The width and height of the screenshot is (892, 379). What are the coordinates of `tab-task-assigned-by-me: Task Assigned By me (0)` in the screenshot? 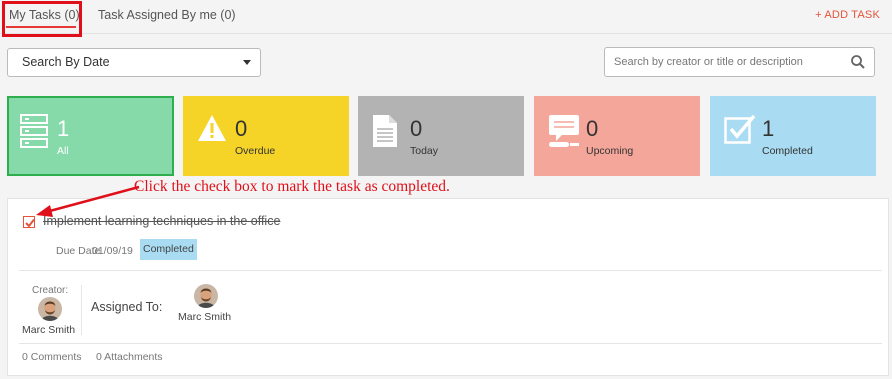 It's located at (167, 15).